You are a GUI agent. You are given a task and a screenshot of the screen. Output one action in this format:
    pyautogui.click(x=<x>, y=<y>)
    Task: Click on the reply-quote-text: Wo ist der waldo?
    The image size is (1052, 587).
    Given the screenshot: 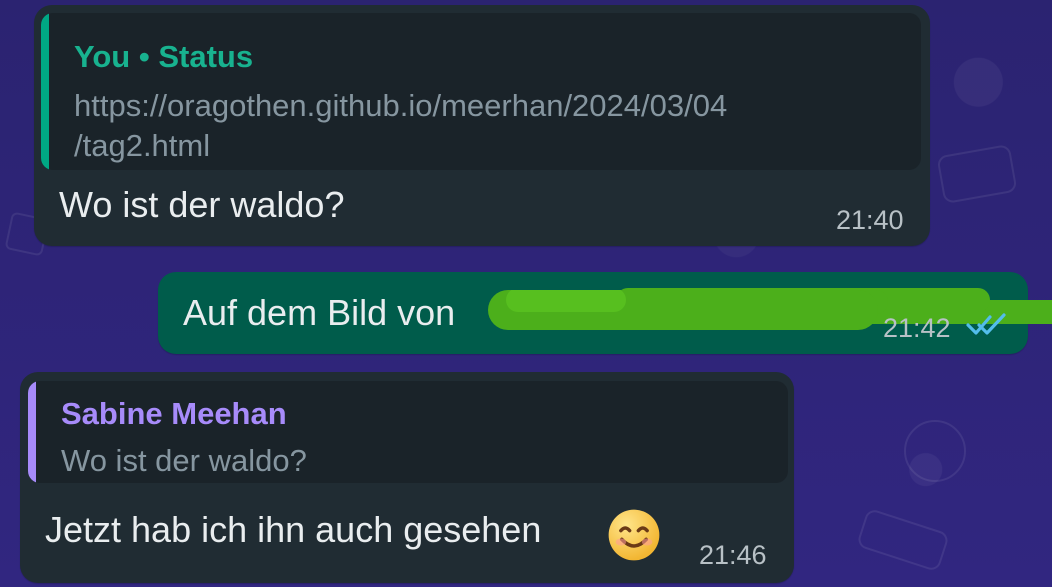 What is the action you would take?
    pyautogui.click(x=184, y=460)
    